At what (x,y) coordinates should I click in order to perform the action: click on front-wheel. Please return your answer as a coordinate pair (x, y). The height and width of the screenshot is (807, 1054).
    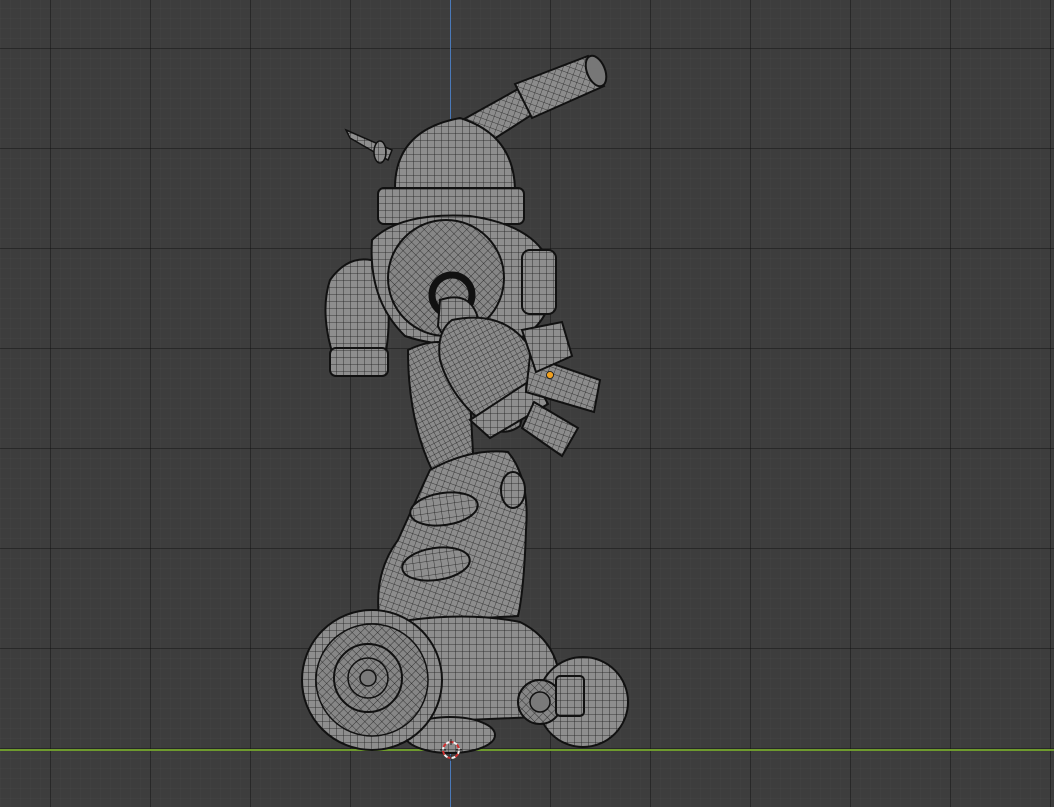
    Looking at the image, I should click on (372, 680).